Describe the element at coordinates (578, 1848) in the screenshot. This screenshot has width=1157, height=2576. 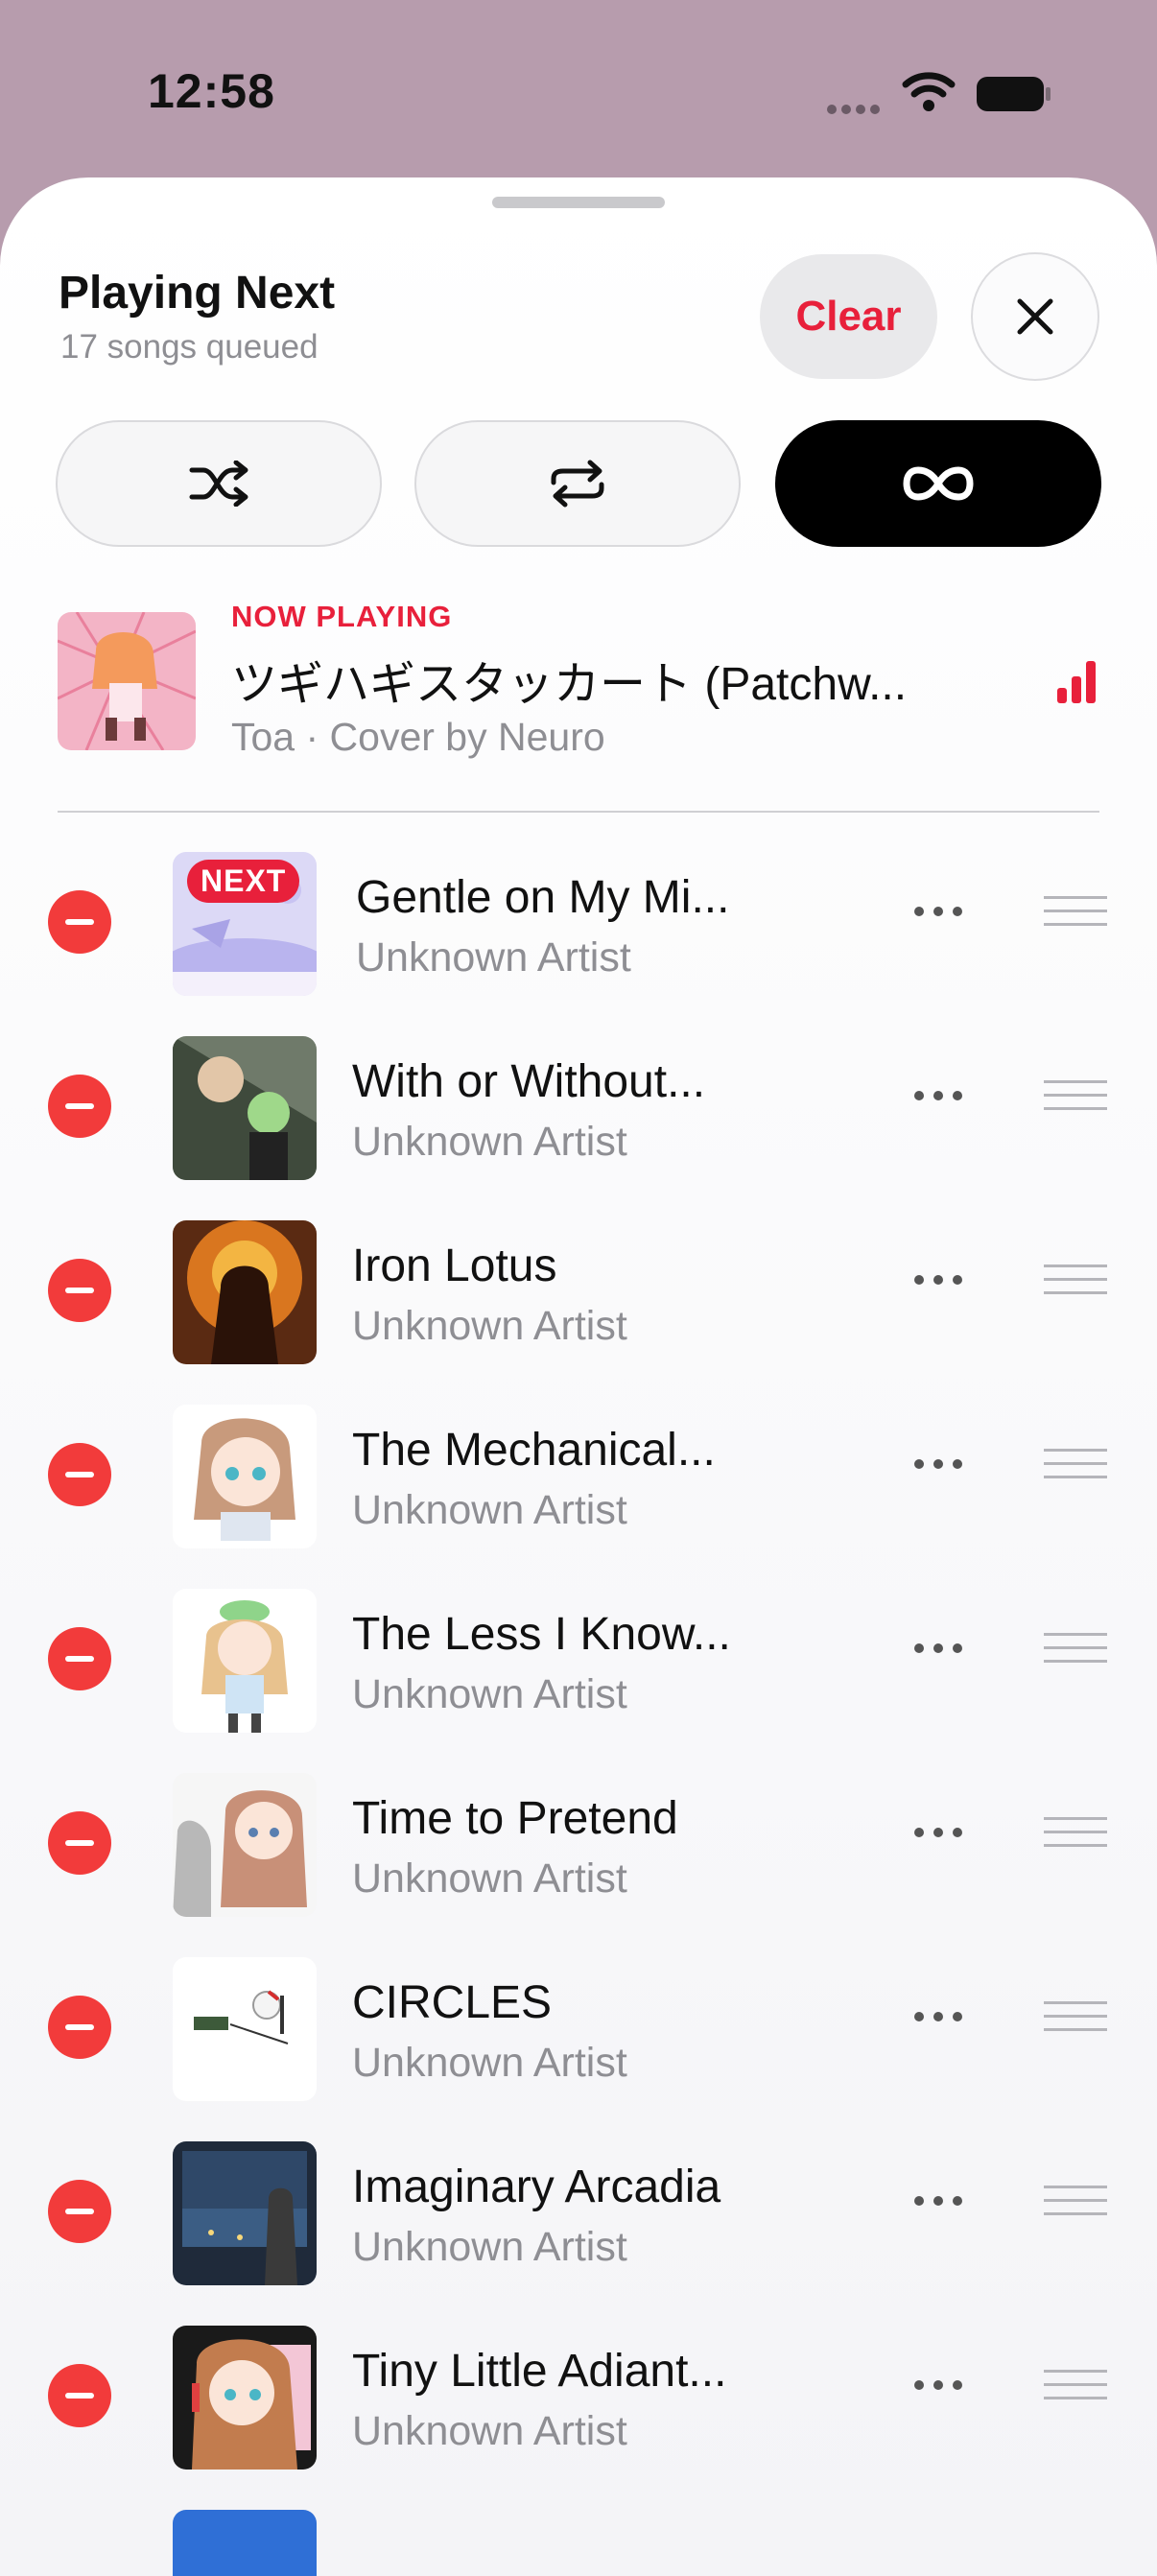
I see `queue-row: Time to Pretend Unknown Artist` at that location.